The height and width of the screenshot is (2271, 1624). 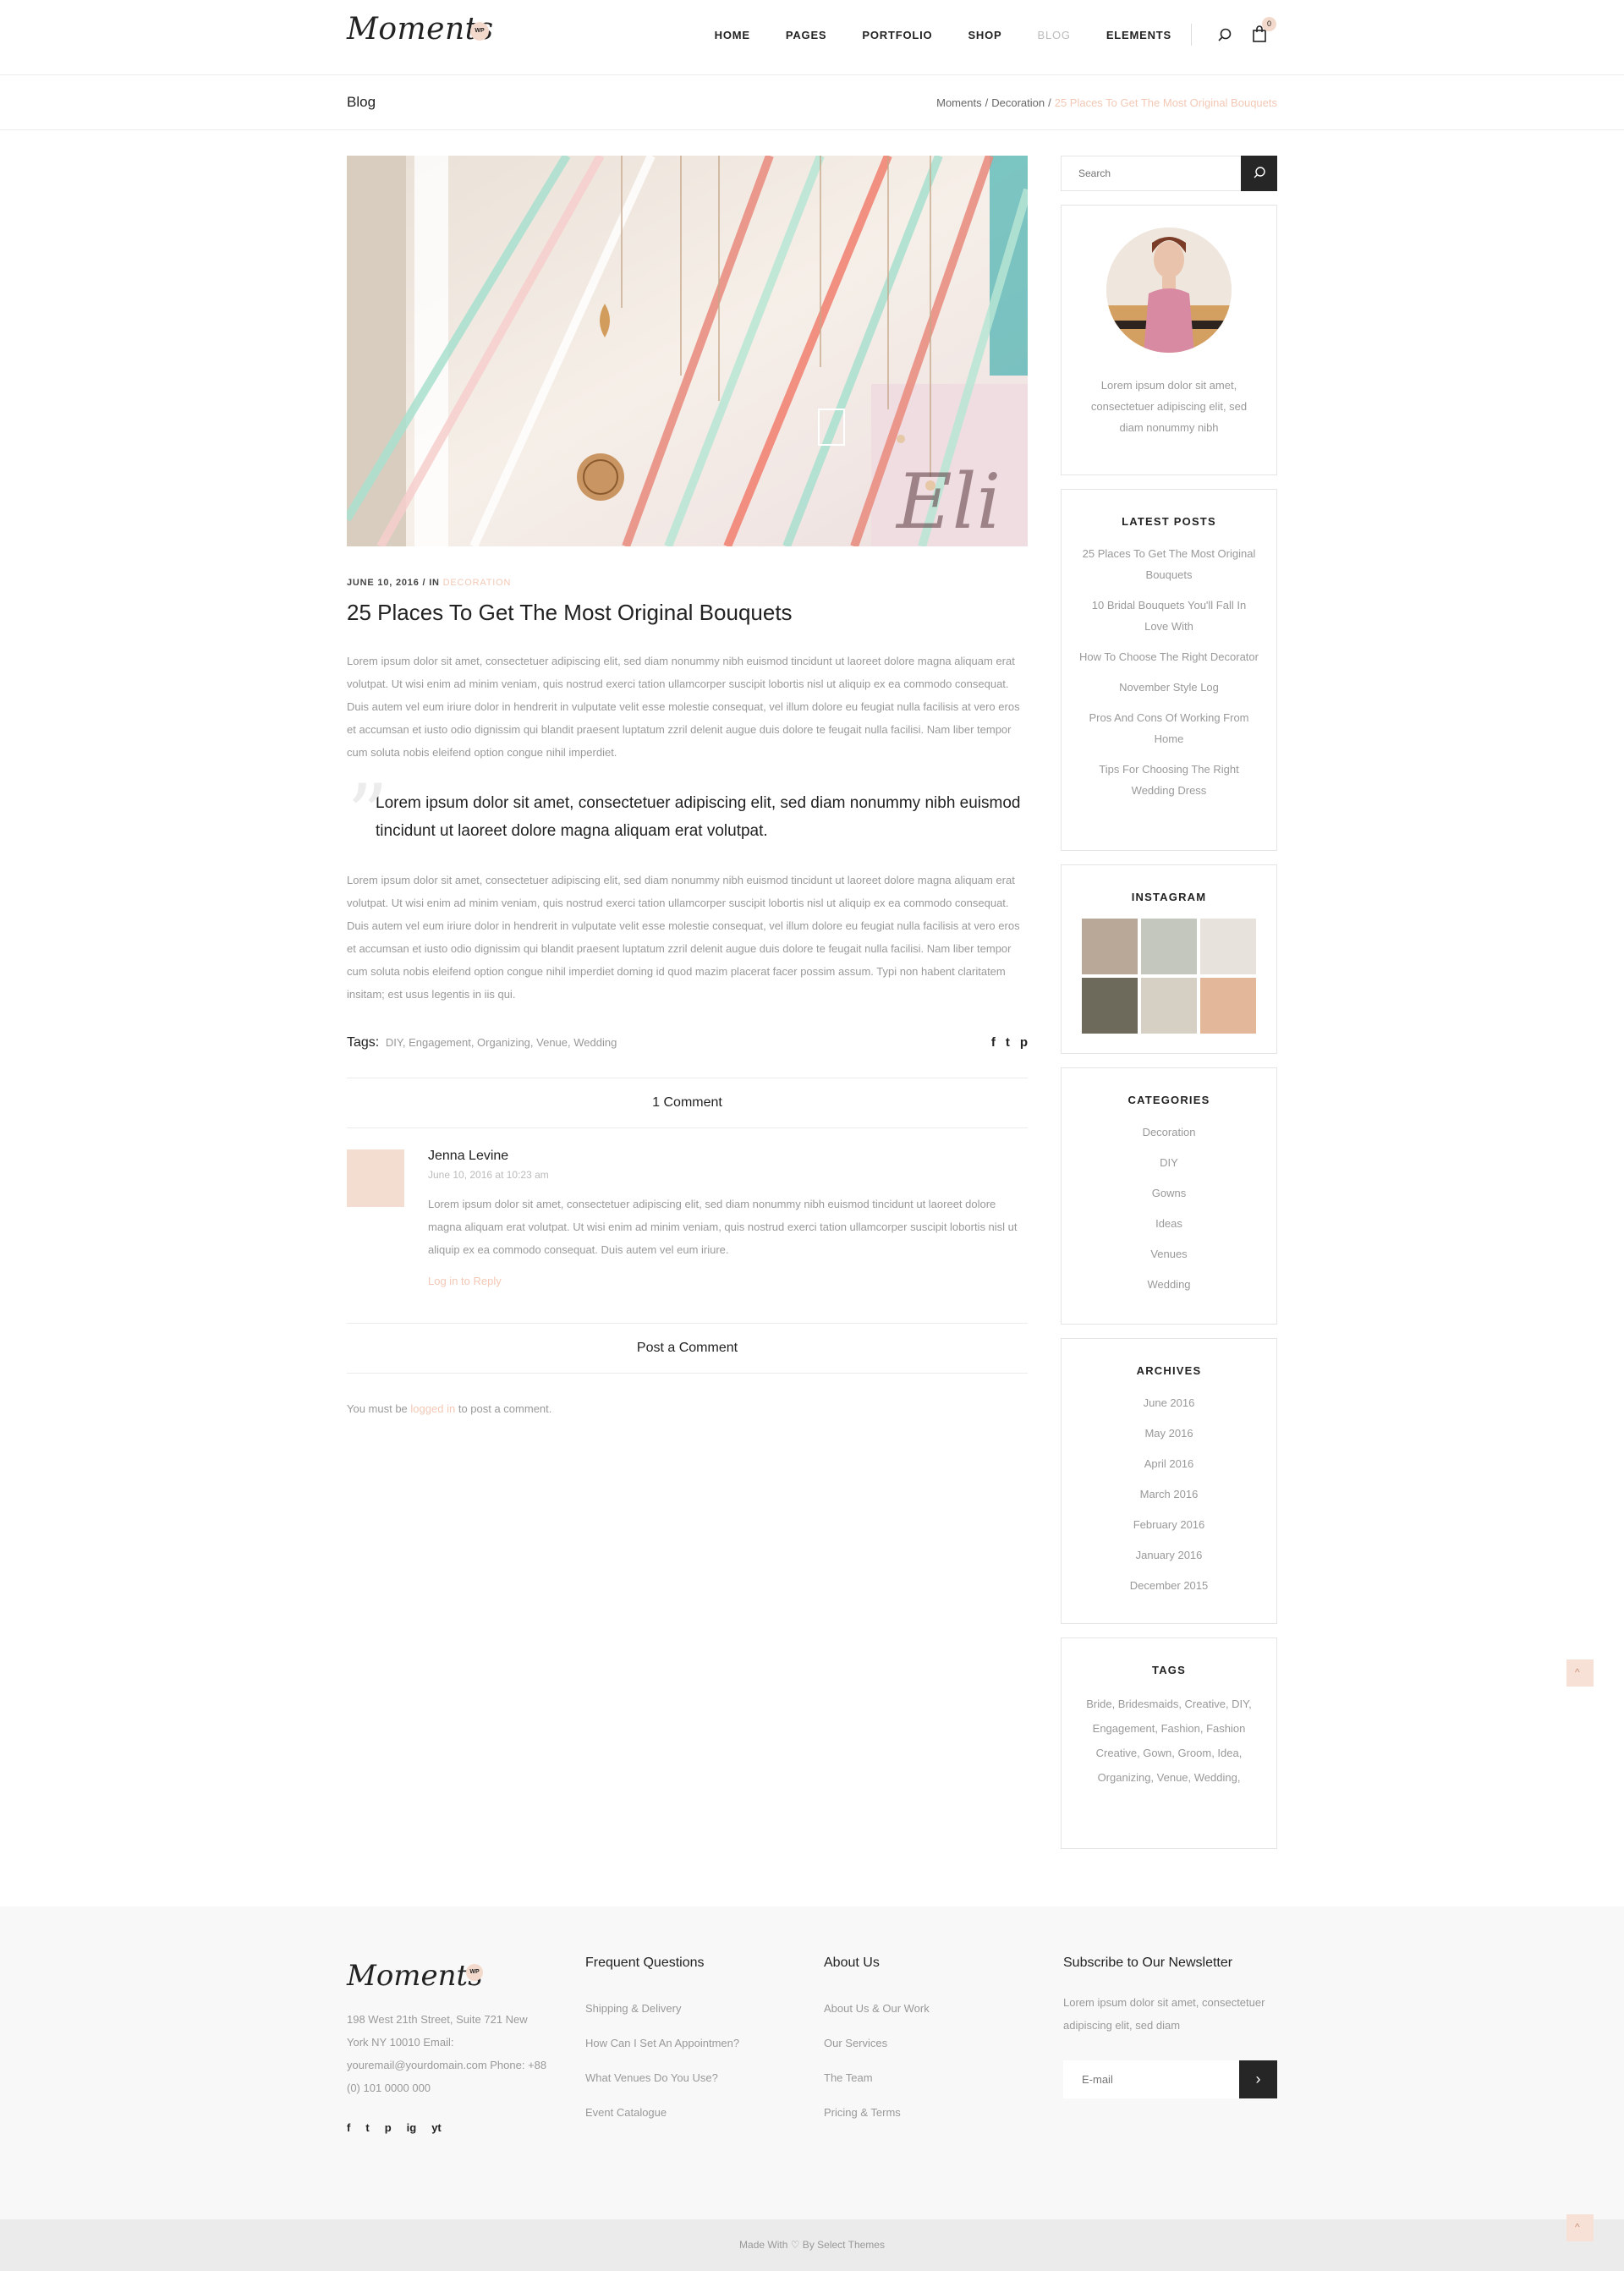 I want to click on email-field, so click(x=1149, y=2079).